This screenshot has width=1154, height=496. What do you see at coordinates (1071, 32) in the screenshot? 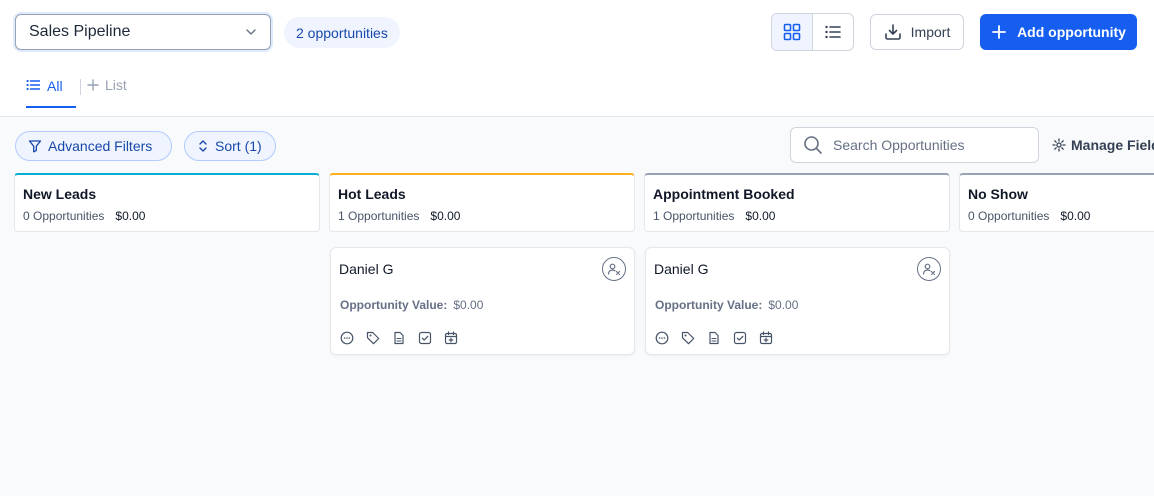
I see `add-opportunity-label: Add opportunity` at bounding box center [1071, 32].